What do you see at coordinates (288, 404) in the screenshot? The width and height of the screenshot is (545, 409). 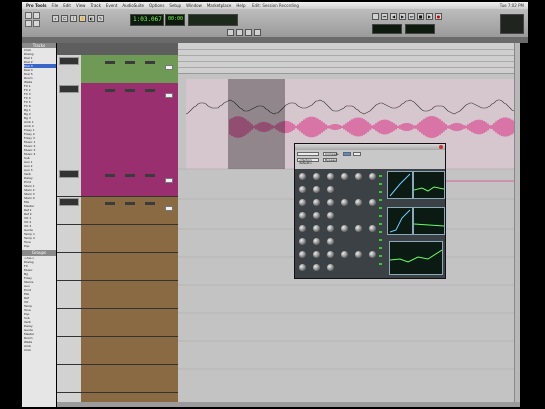 I see `horizontal-scrollbar` at bounding box center [288, 404].